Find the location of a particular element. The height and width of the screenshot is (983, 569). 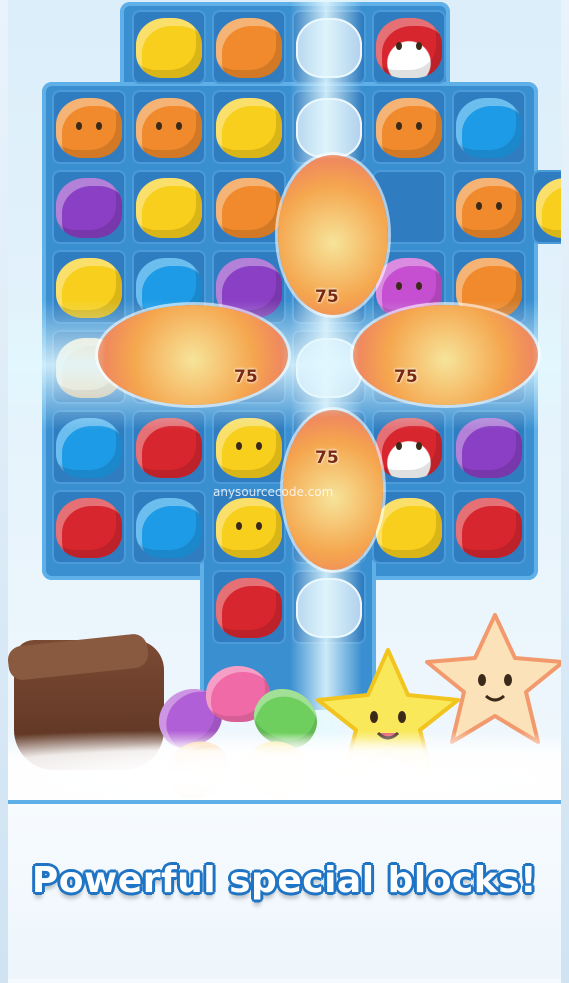

cloud-decoration is located at coordinates (284, 770).